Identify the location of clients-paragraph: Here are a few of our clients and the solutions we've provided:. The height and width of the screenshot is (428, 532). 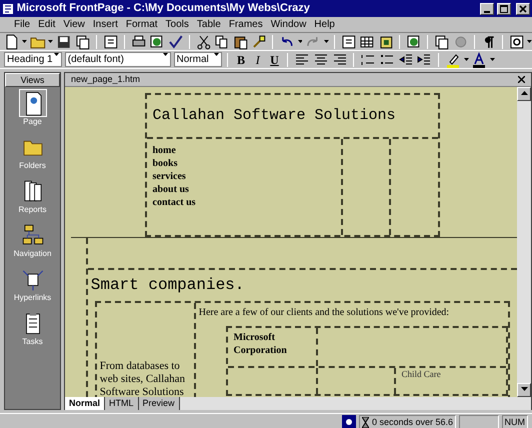
(324, 313).